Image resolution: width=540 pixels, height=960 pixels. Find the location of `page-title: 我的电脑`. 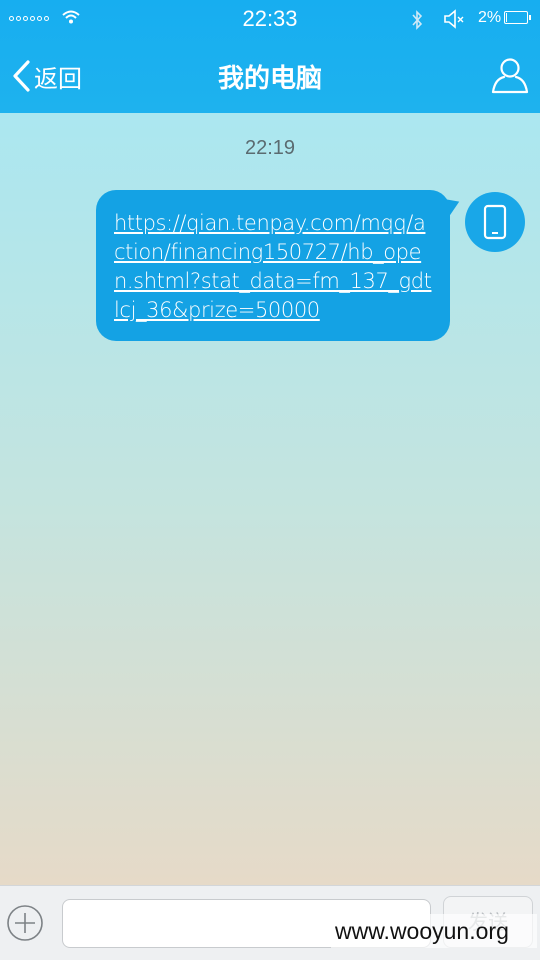

page-title: 我的电脑 is located at coordinates (269, 79).